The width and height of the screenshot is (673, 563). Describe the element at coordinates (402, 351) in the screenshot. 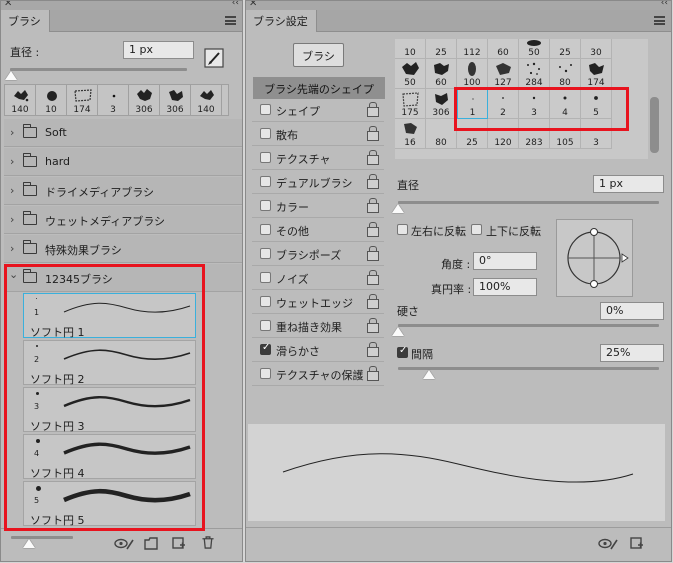

I see `spacing-checkbox` at that location.